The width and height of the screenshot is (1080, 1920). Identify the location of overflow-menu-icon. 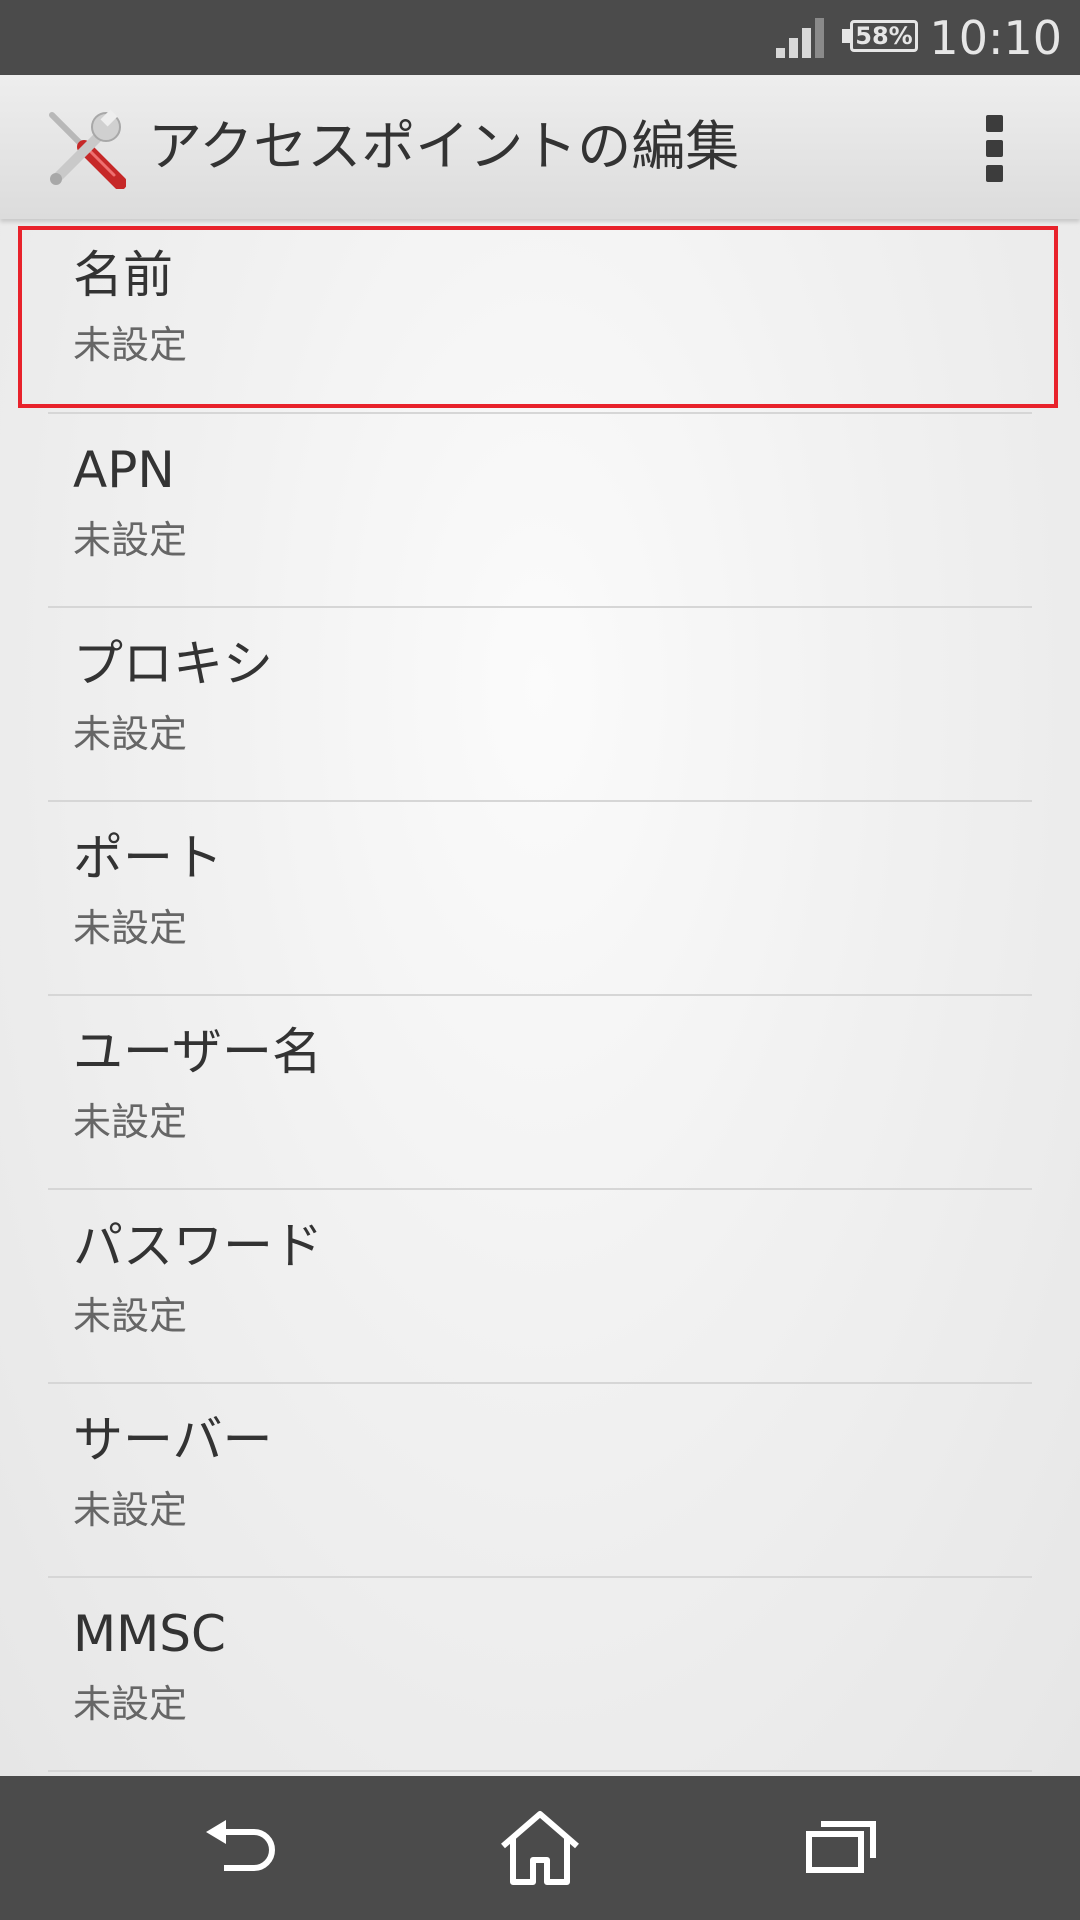
(996, 150).